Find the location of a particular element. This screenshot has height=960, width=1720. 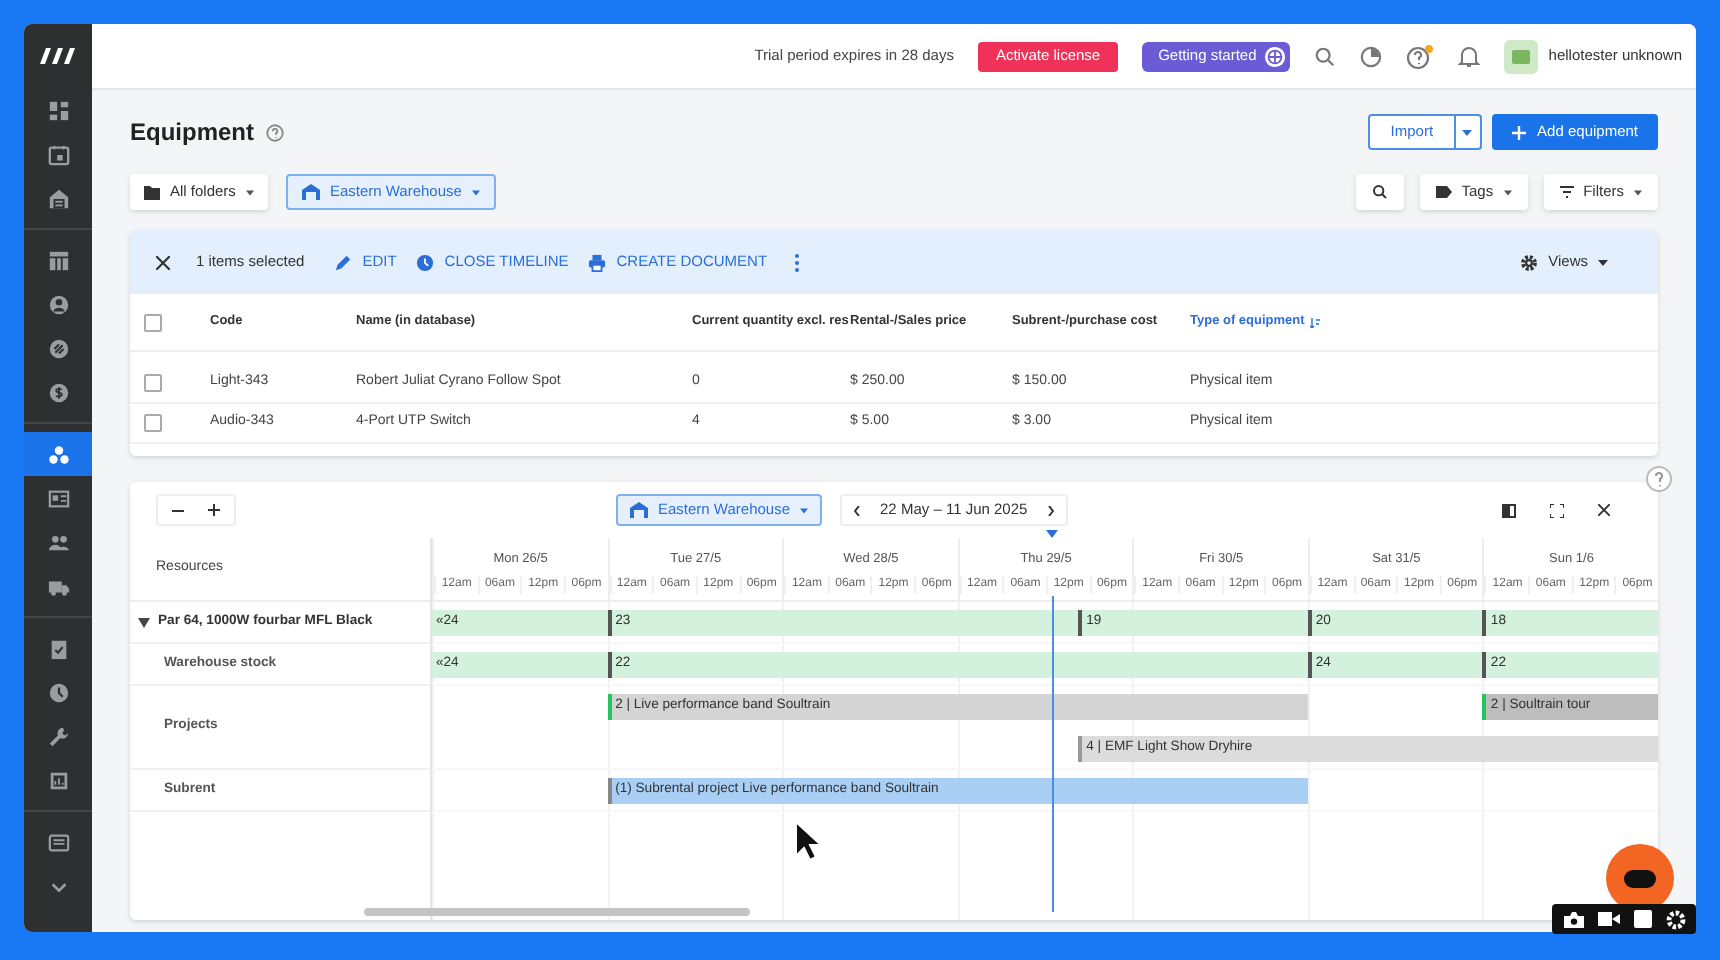

filter-icon is located at coordinates (1566, 192).